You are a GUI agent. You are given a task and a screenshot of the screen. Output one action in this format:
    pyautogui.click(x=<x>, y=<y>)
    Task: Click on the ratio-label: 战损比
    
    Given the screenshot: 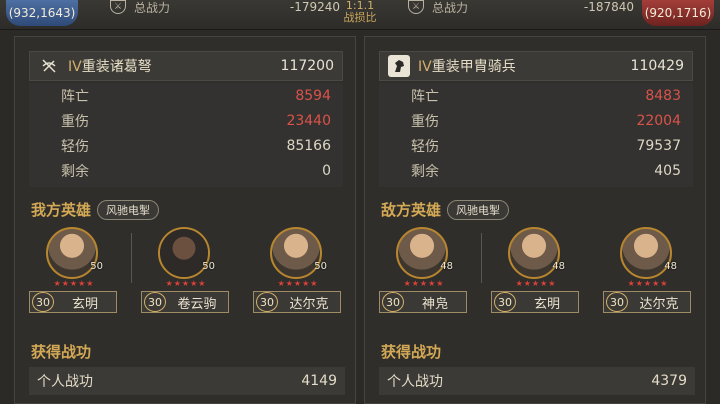 What is the action you would take?
    pyautogui.click(x=360, y=17)
    